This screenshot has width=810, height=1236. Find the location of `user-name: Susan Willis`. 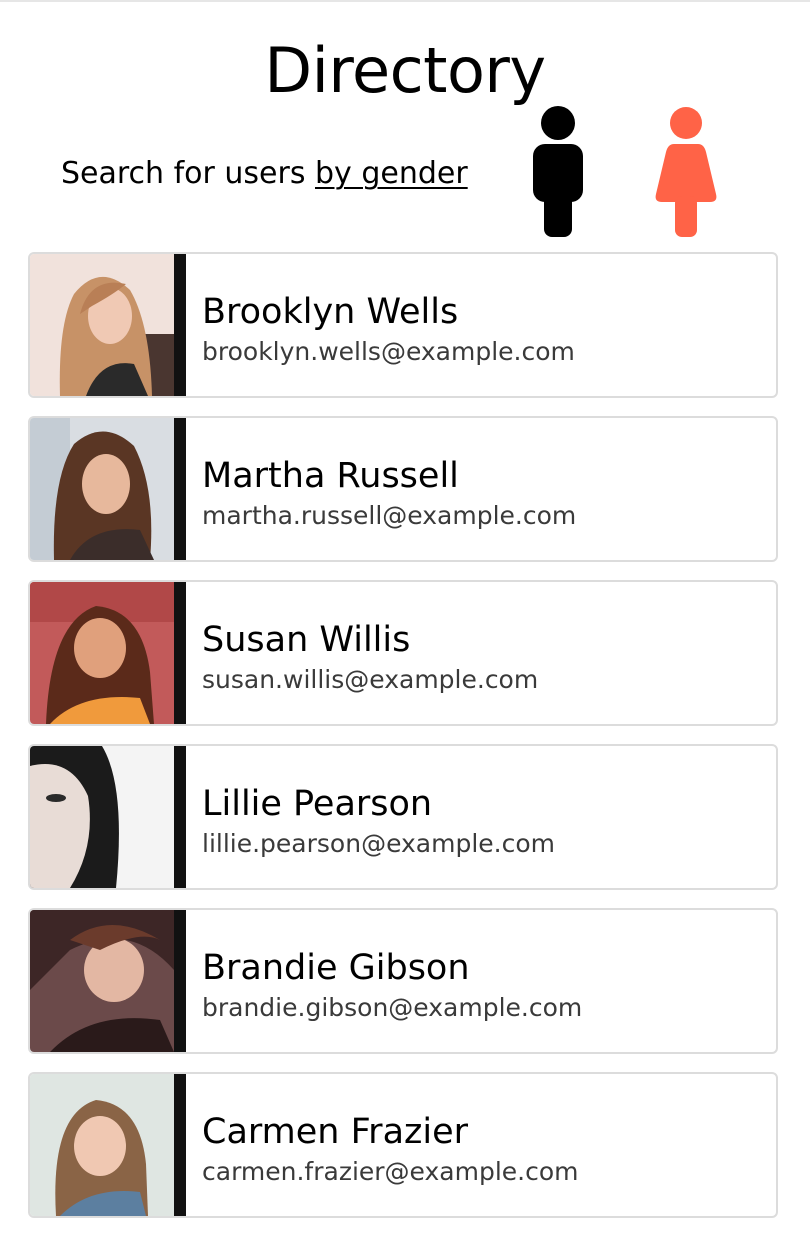

user-name: Susan Willis is located at coordinates (306, 640).